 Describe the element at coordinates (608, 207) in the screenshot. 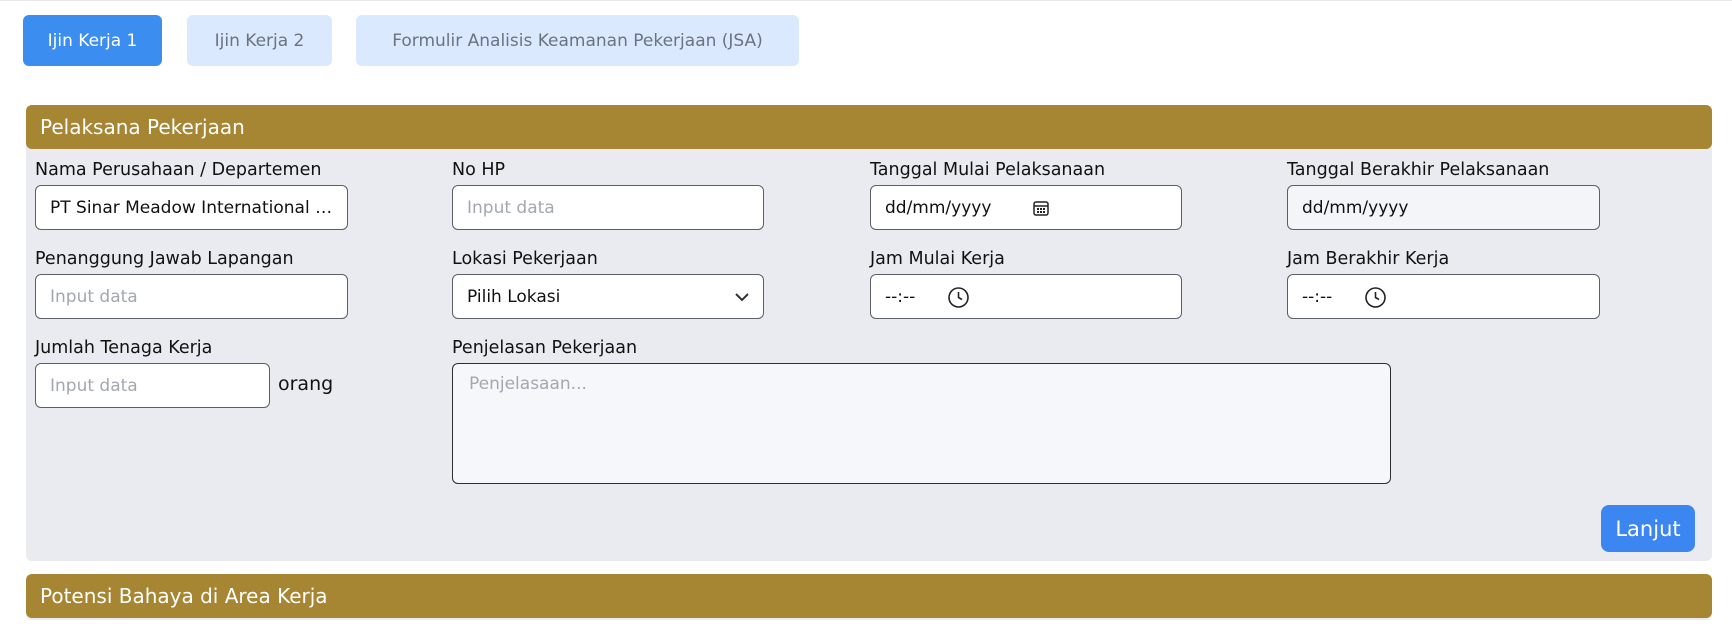

I see `phone-input: Input data` at that location.